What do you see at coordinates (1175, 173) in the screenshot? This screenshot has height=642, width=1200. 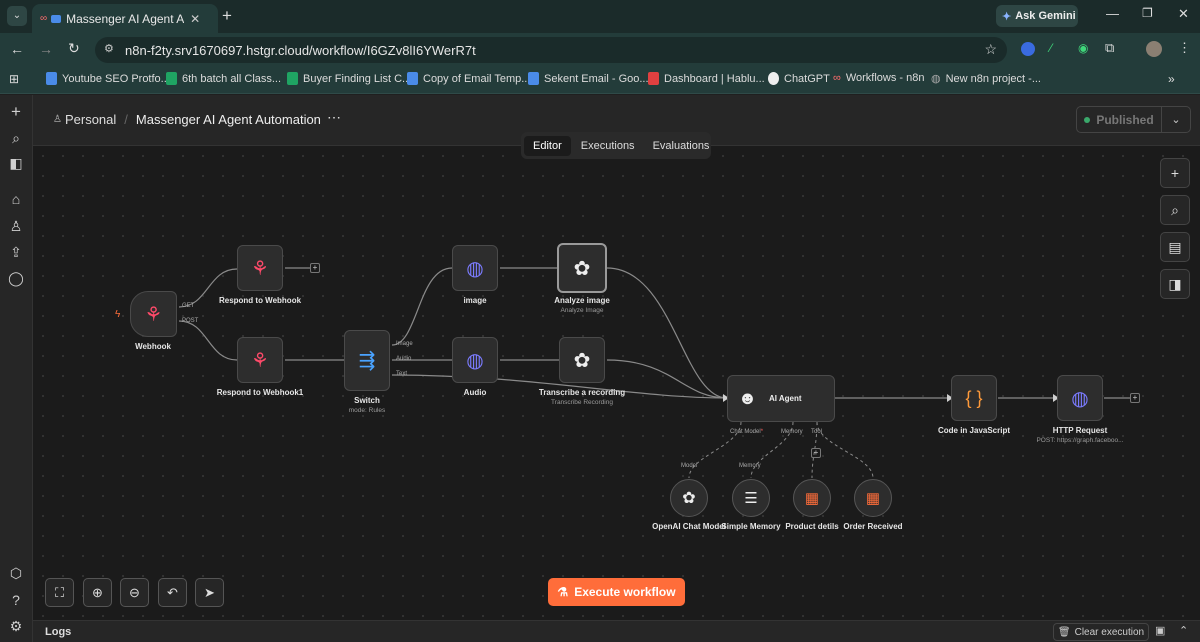 I see `add-node-panel-button: +` at bounding box center [1175, 173].